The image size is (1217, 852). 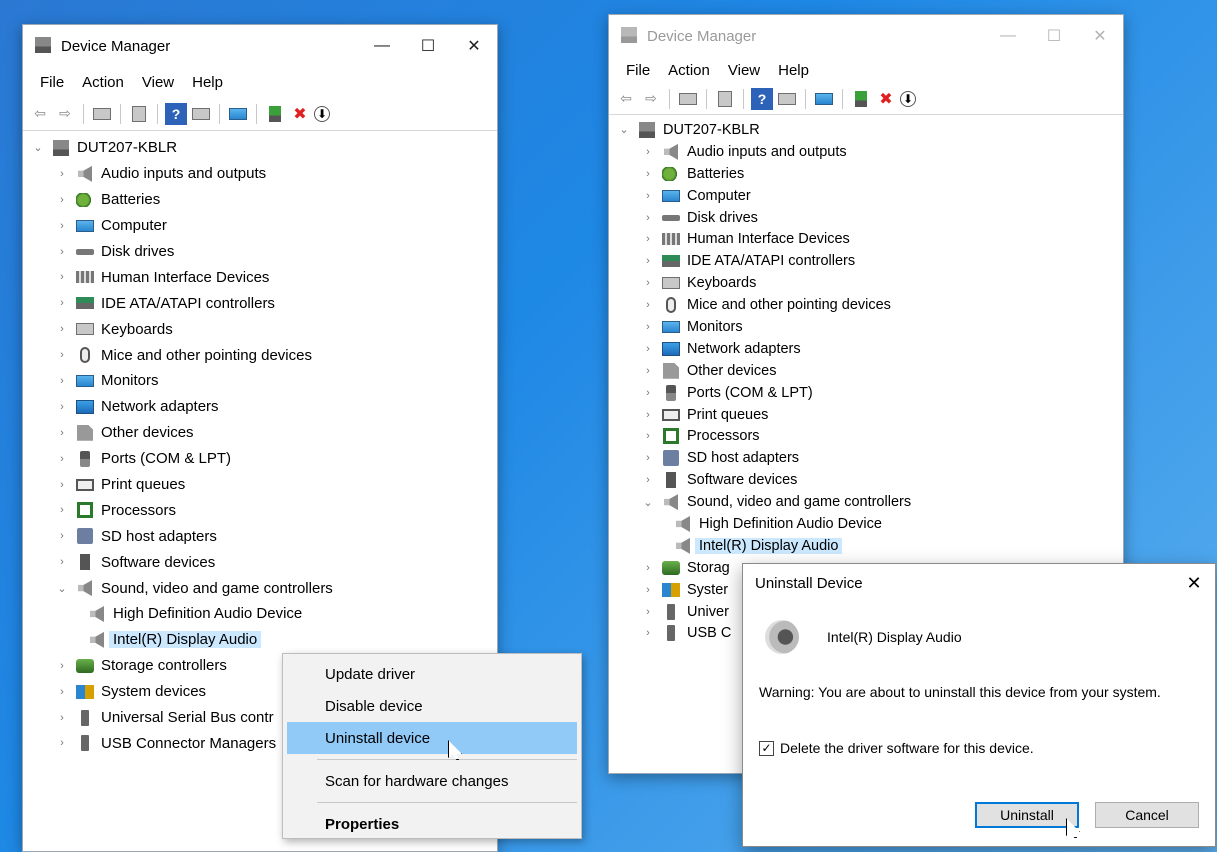 What do you see at coordinates (432, 706) in the screenshot?
I see `menu-item-disable-device: Disable device` at bounding box center [432, 706].